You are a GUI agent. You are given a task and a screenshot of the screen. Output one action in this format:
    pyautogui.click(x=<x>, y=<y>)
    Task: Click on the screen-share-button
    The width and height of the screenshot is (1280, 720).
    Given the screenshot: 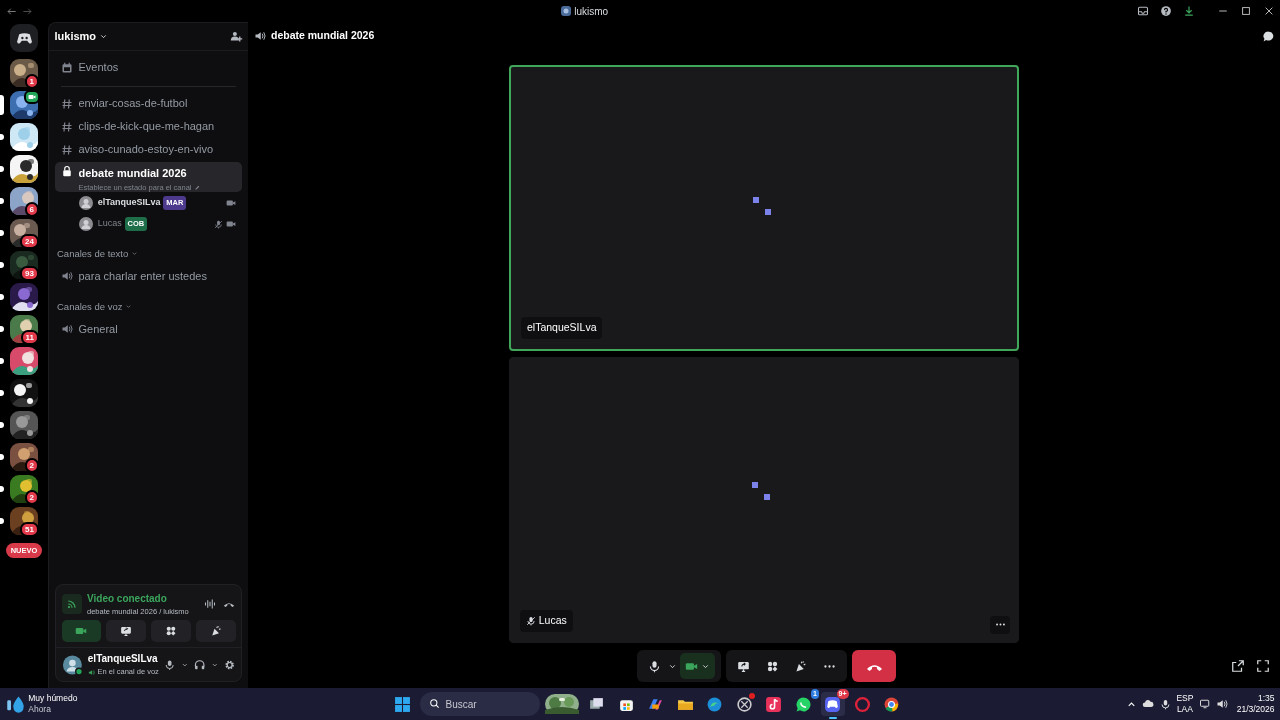 What is the action you would take?
    pyautogui.click(x=126, y=630)
    